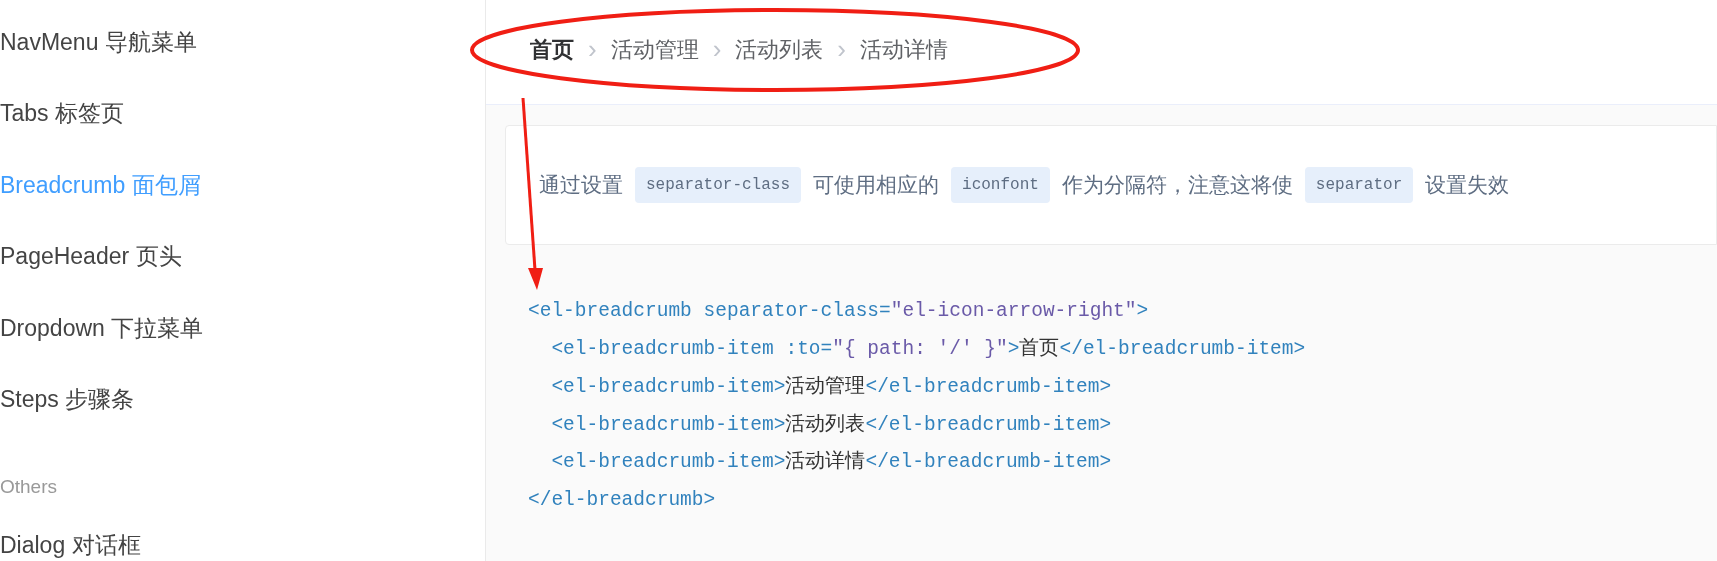  What do you see at coordinates (62, 113) in the screenshot?
I see `sidebar-item: Tabs 标签页` at bounding box center [62, 113].